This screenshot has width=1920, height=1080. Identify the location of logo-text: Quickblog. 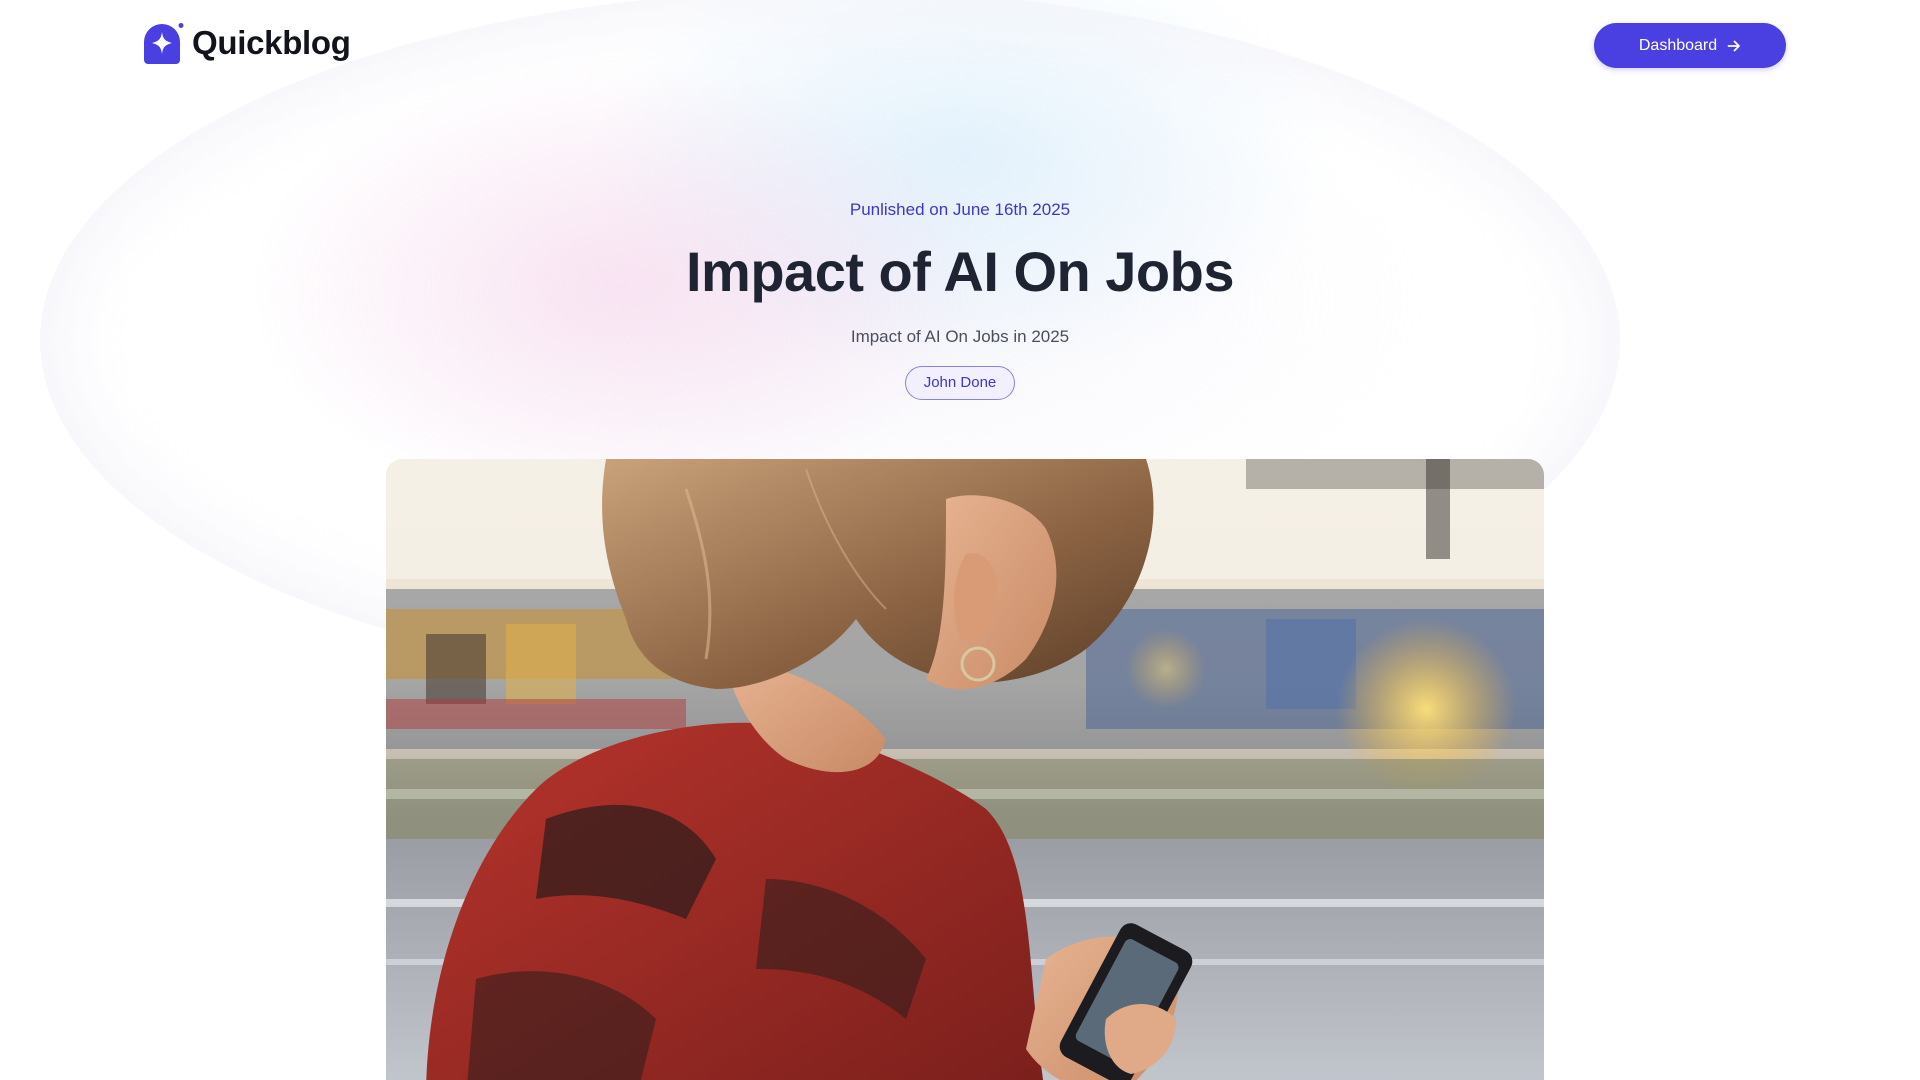
(271, 42).